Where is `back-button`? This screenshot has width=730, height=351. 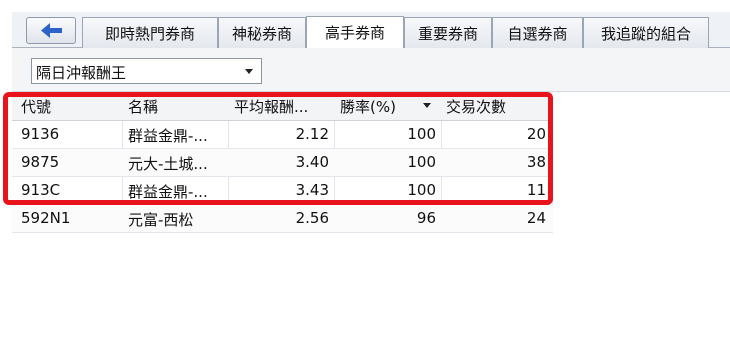
back-button is located at coordinates (51, 30).